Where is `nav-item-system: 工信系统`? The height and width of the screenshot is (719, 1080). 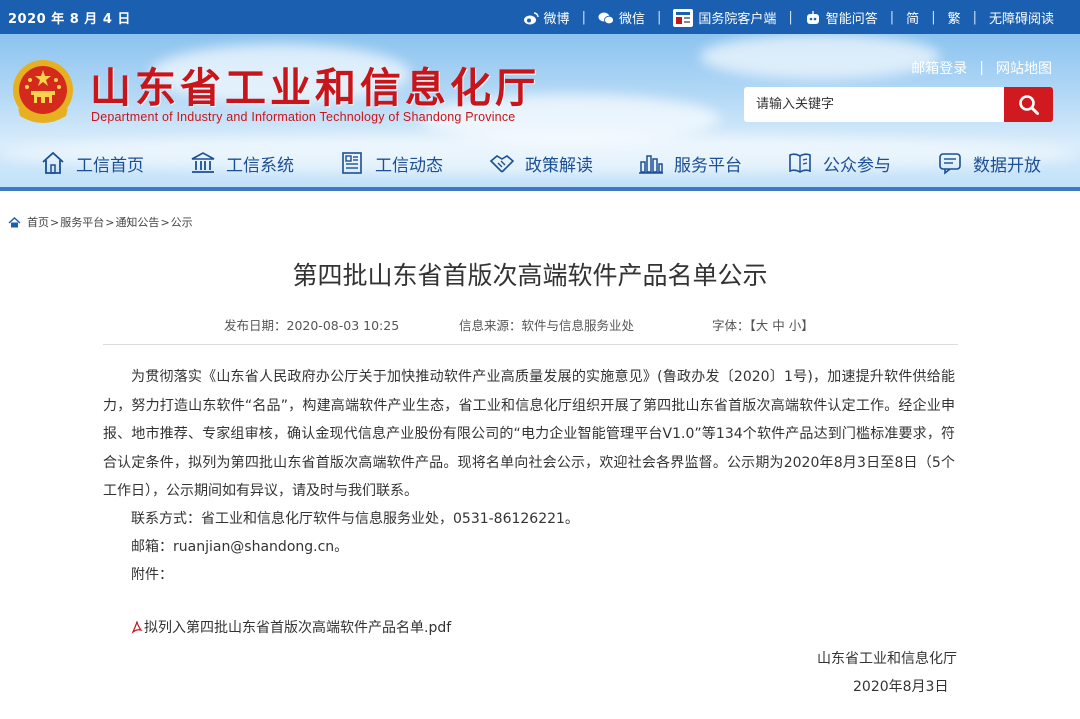 nav-item-system: 工信系统 is located at coordinates (242, 163).